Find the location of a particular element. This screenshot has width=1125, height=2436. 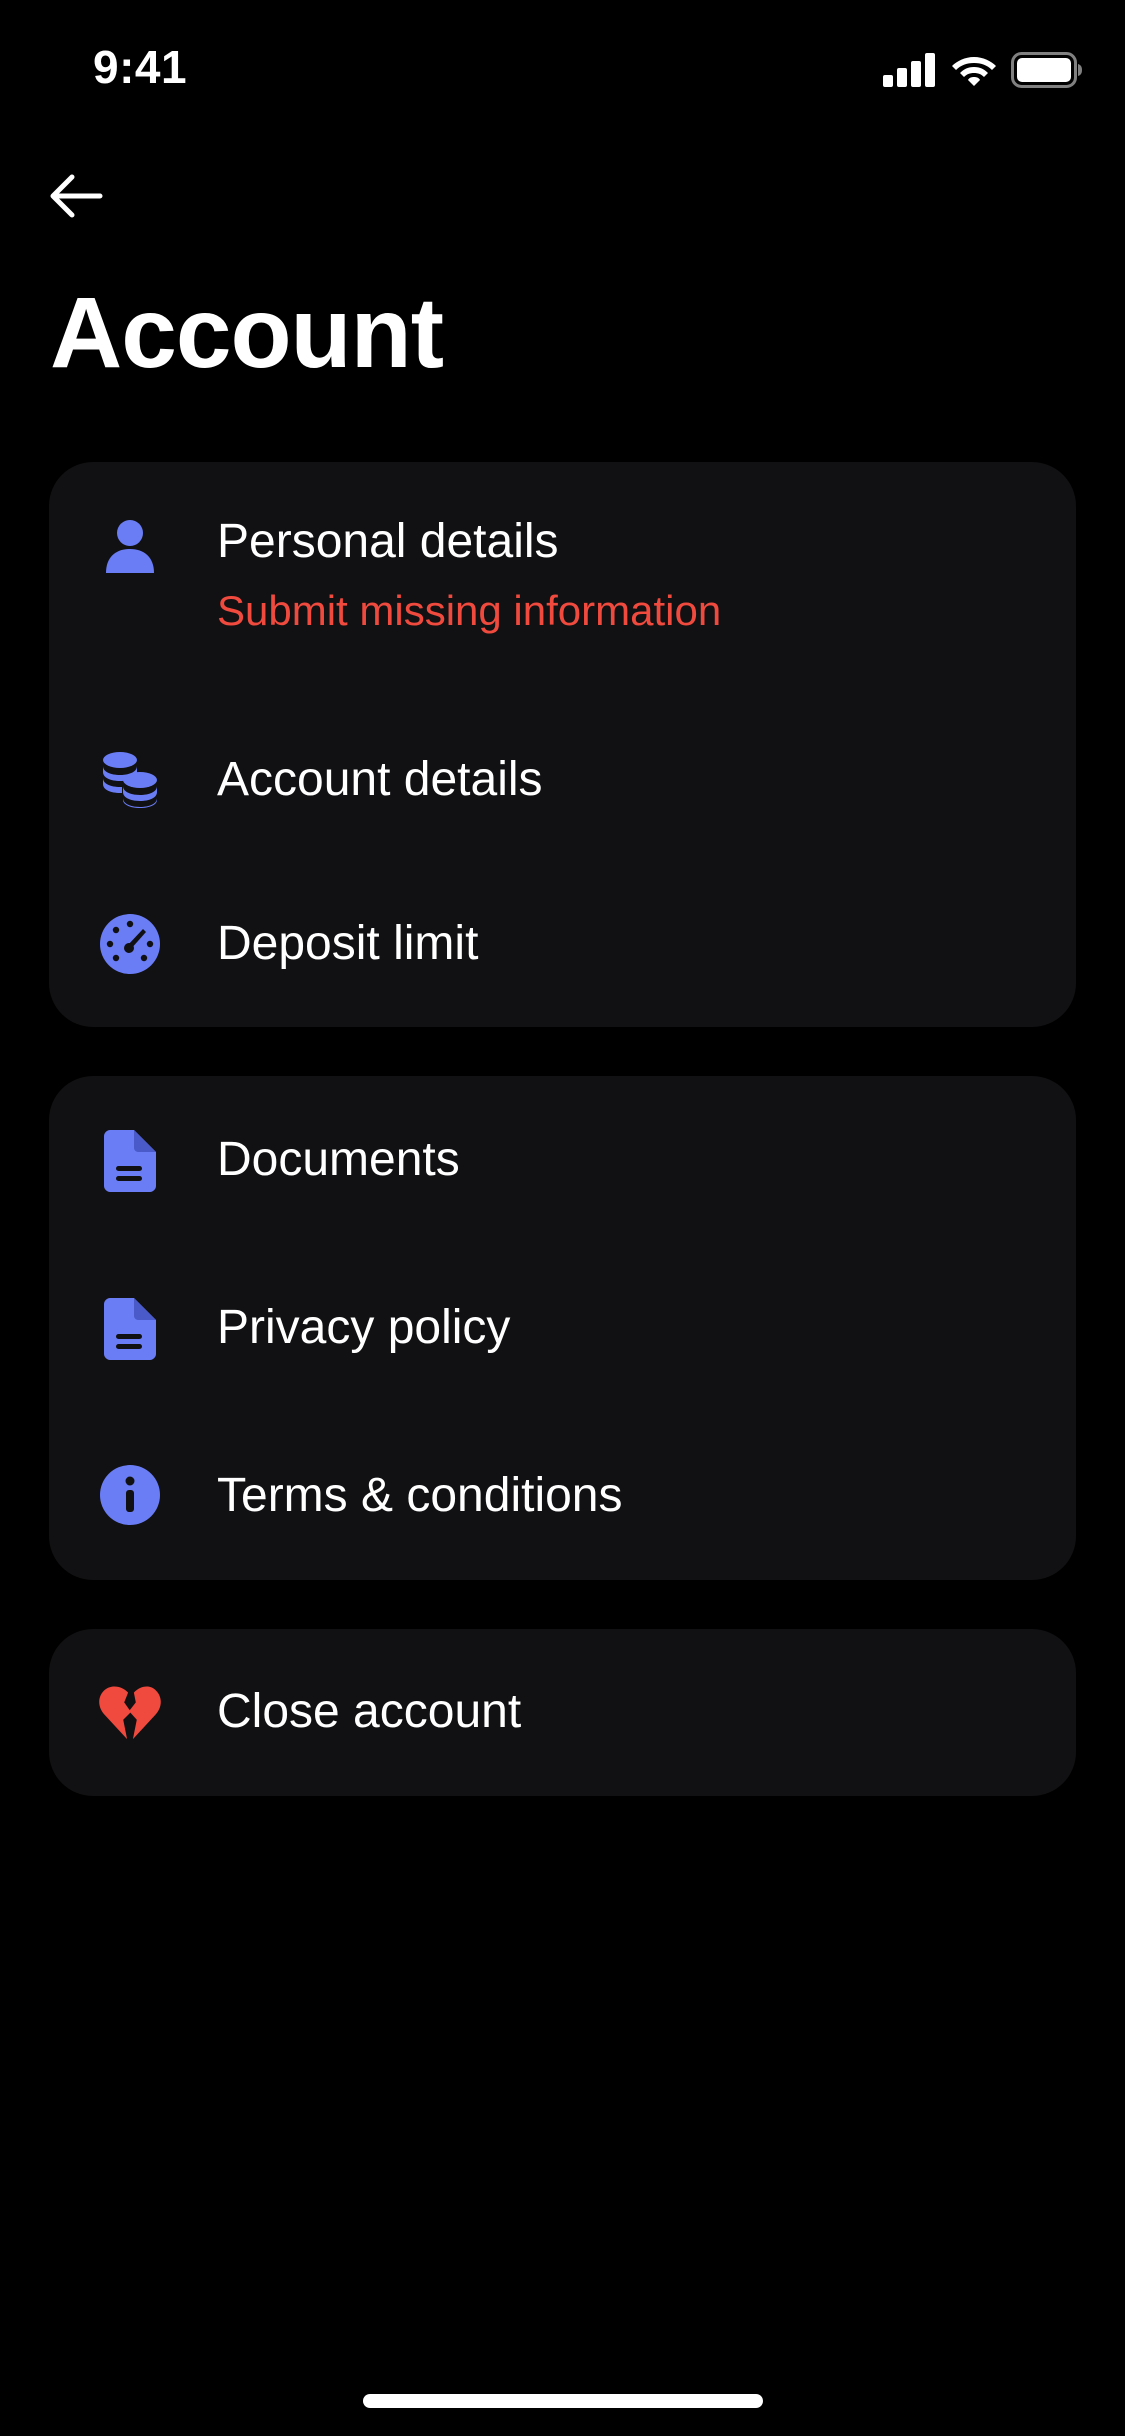

privacy-policy-row: Privacy policy is located at coordinates (562, 1328).